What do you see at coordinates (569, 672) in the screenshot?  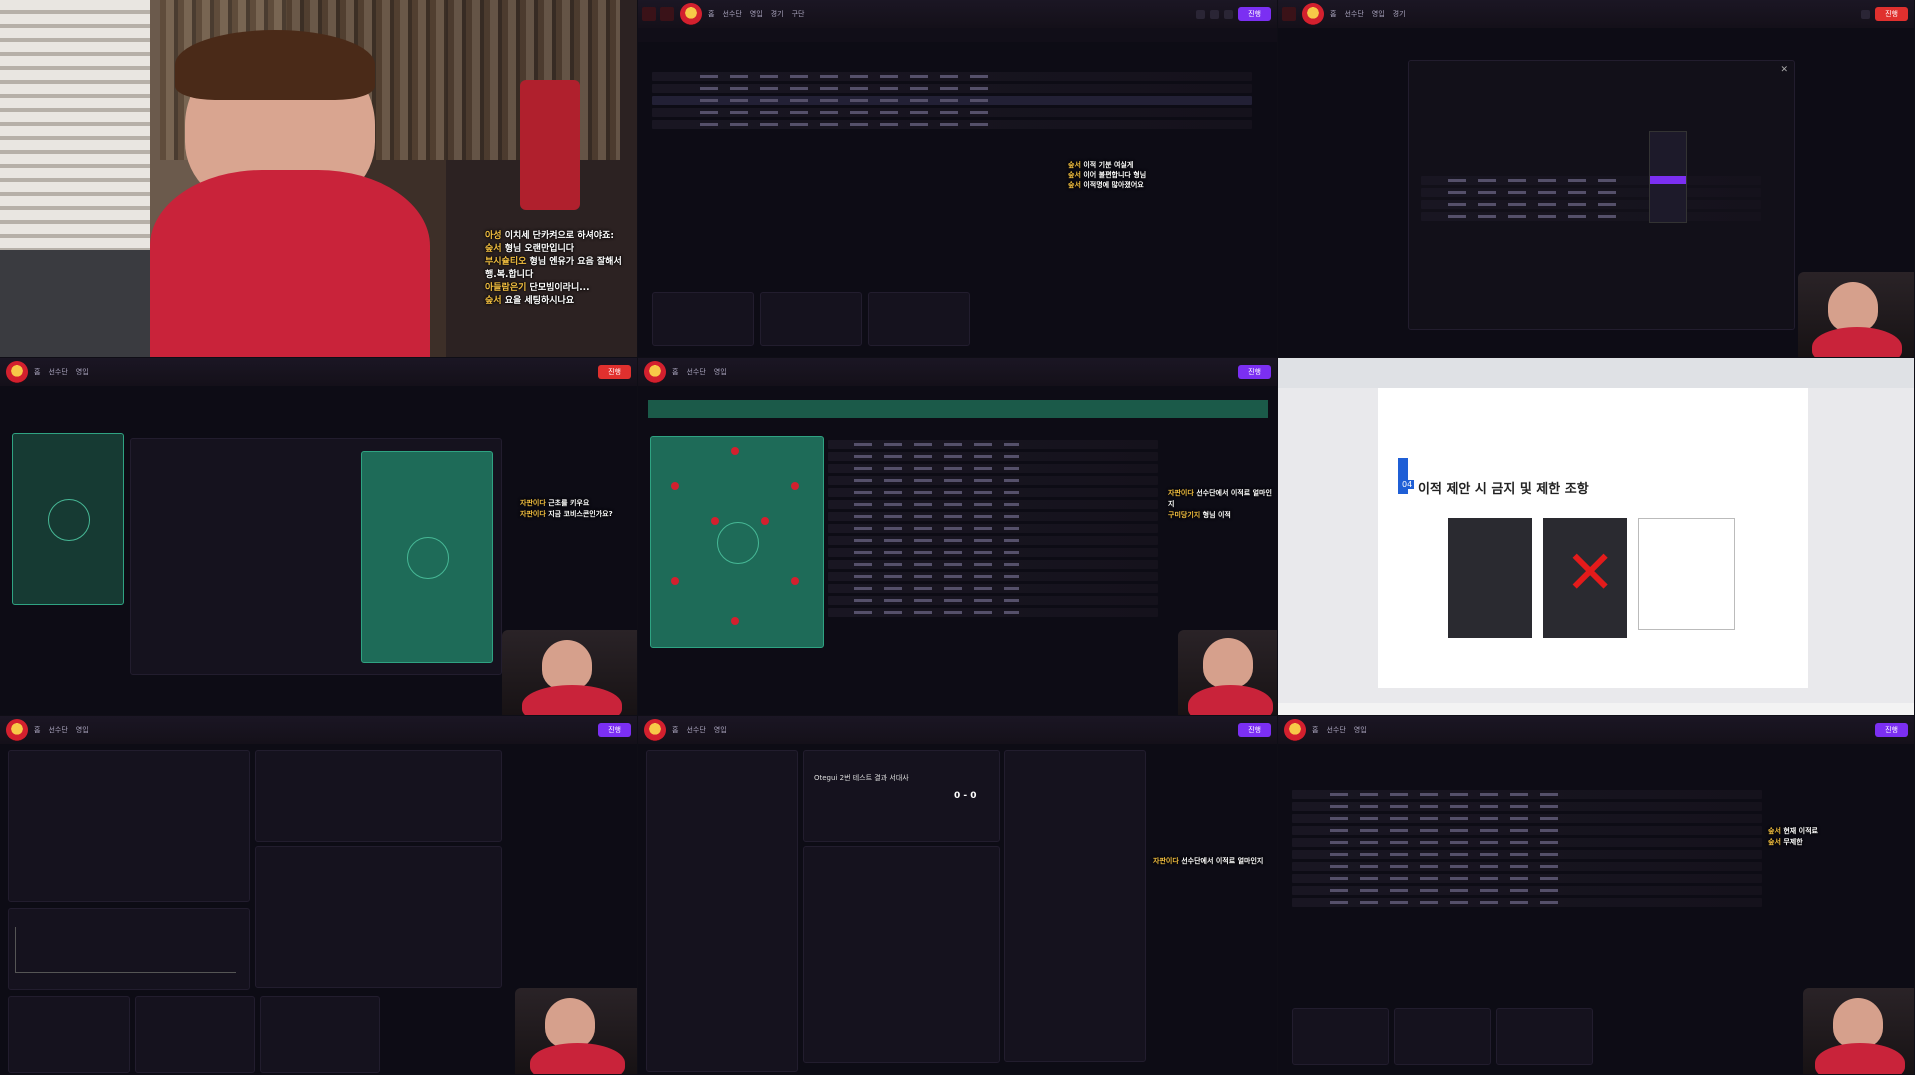 I see `webcam-overlay` at bounding box center [569, 672].